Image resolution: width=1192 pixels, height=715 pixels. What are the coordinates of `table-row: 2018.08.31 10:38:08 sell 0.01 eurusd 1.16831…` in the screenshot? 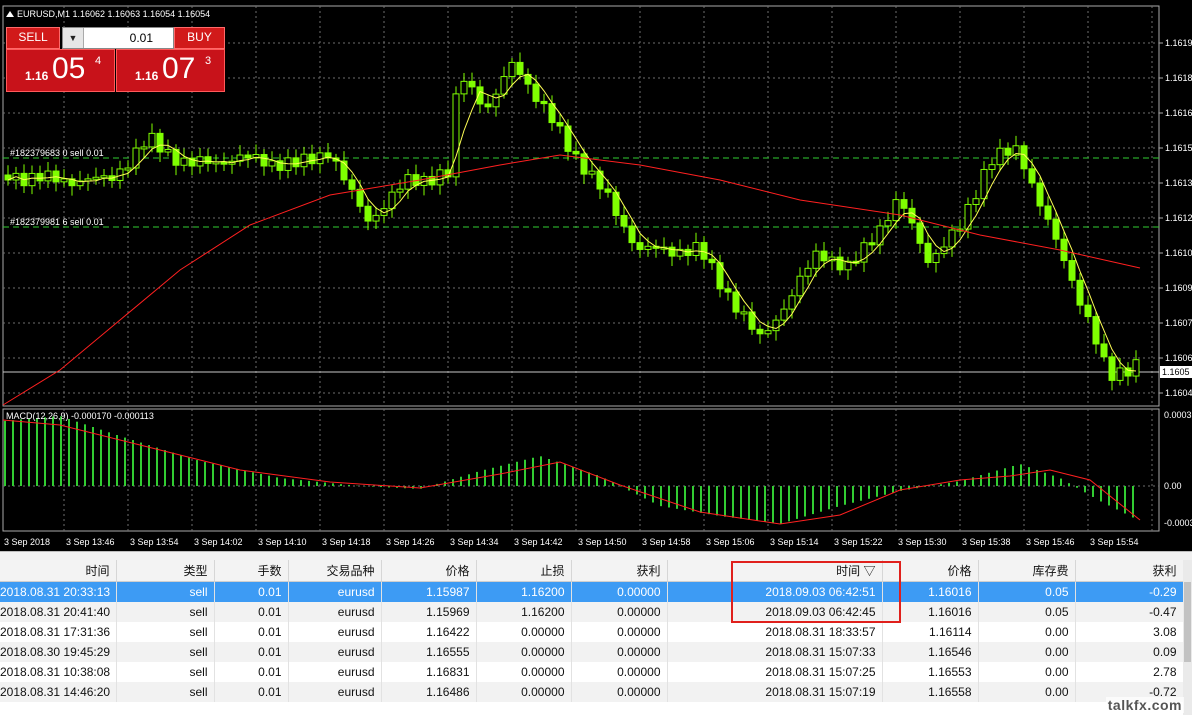 It's located at (592, 672).